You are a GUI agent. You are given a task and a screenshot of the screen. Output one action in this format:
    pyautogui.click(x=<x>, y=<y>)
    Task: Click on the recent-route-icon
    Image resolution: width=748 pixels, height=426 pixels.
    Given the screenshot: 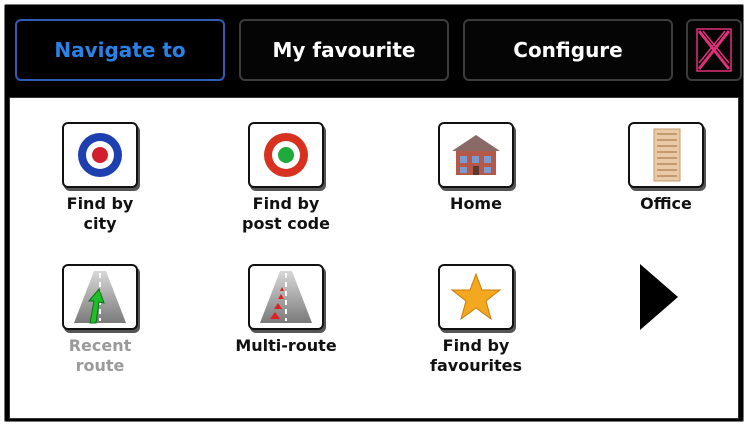 What is the action you would take?
    pyautogui.click(x=100, y=297)
    